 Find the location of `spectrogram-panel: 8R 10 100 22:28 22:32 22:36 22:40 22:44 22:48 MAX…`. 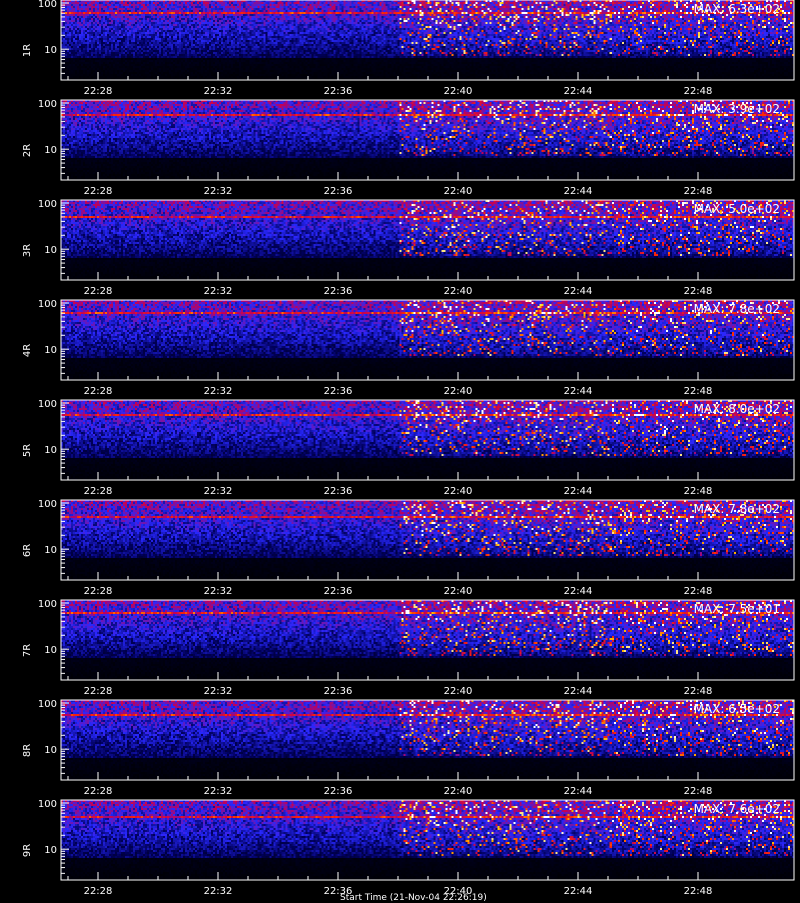

spectrogram-panel: 8R 10 100 22:28 22:32 22:36 22:40 22:44 22:48 MAX… is located at coordinates (400, 749).